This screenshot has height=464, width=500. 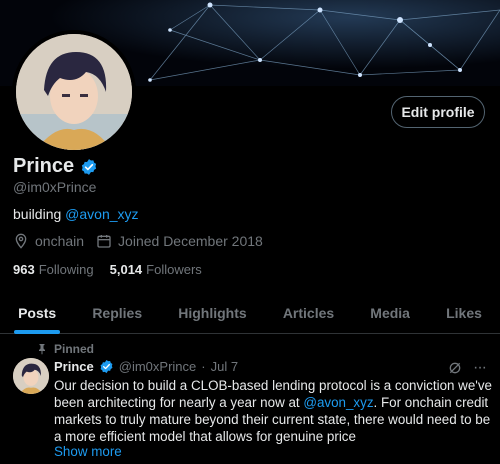 I want to click on following-count: 963, so click(x=24, y=269).